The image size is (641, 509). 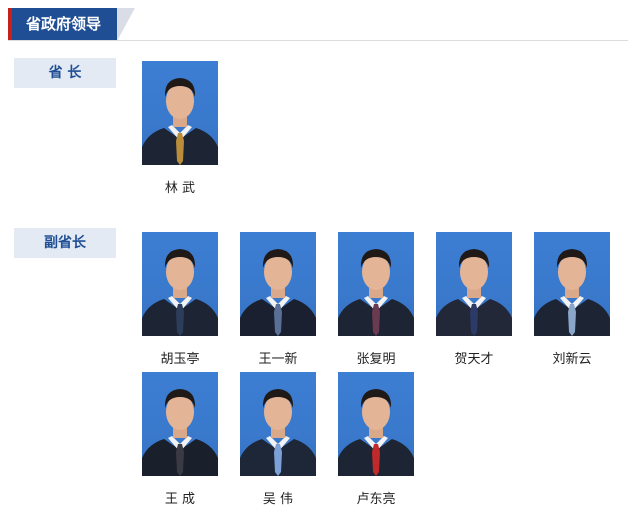 I want to click on person-name: 吴 伟, so click(x=278, y=497).